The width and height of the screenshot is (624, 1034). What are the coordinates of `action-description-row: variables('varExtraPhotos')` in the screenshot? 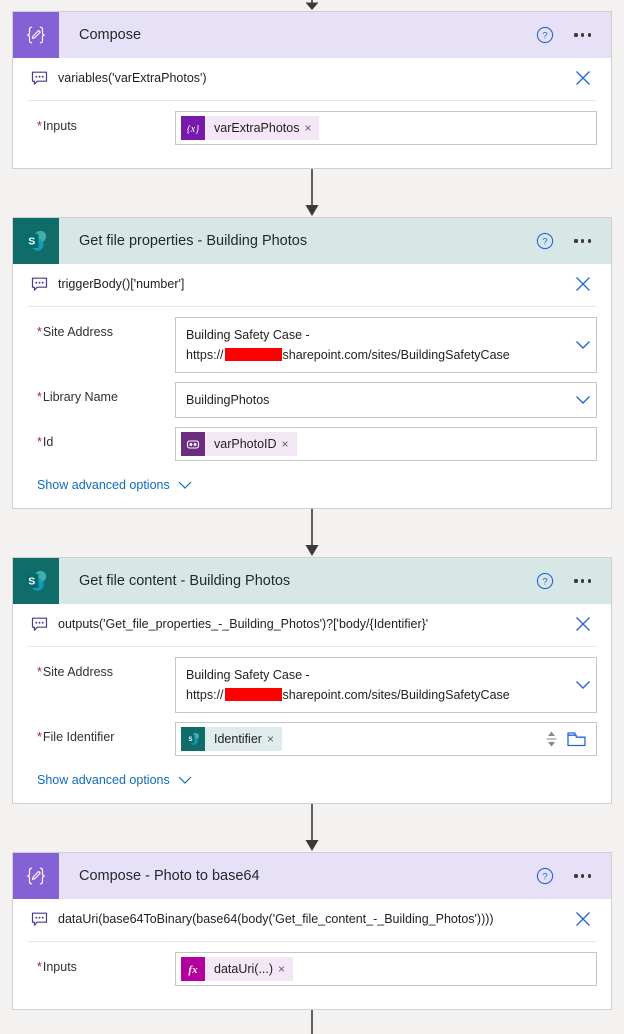 It's located at (312, 79).